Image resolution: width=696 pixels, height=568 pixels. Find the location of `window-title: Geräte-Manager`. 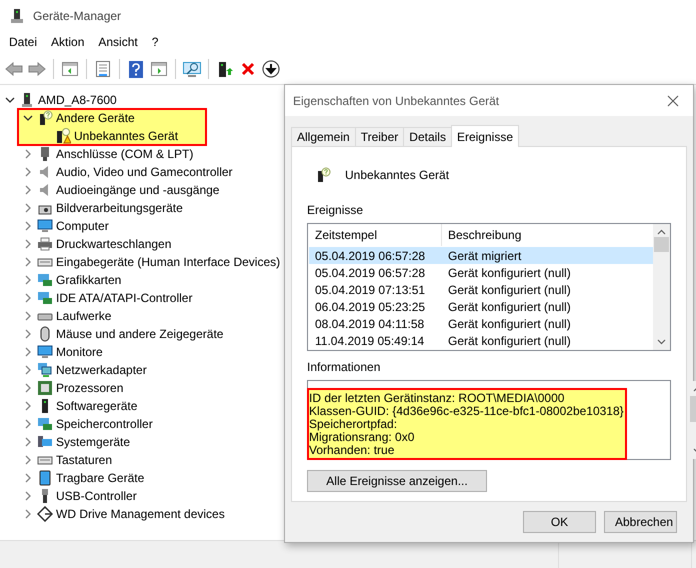

window-title: Geräte-Manager is located at coordinates (77, 16).